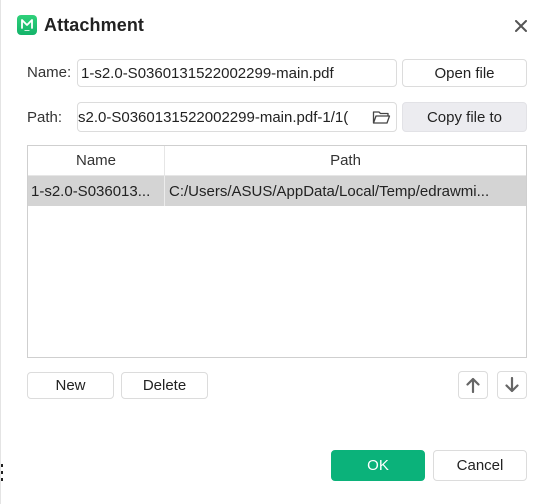 Image resolution: width=551 pixels, height=504 pixels. I want to click on move-down-button, so click(512, 385).